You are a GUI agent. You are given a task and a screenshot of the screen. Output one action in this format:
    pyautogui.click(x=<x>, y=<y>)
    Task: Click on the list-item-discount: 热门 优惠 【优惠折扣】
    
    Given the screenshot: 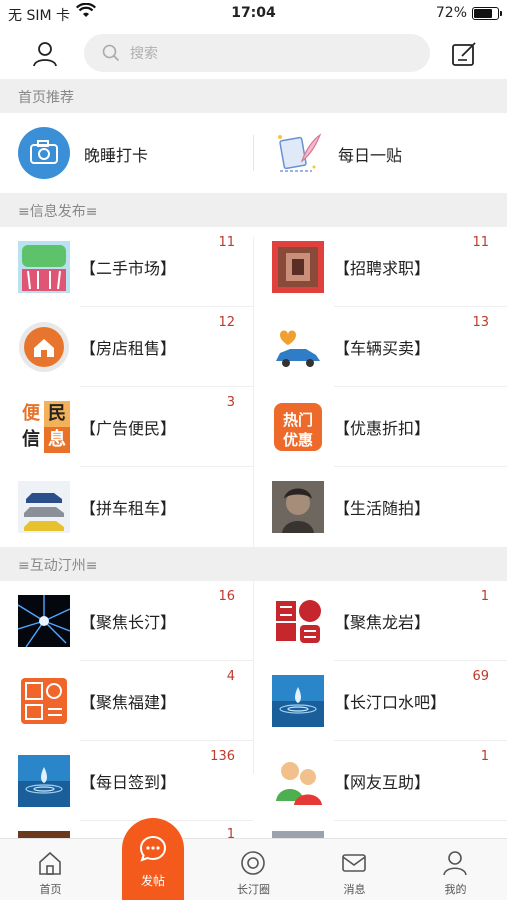 What is the action you would take?
    pyautogui.click(x=380, y=427)
    